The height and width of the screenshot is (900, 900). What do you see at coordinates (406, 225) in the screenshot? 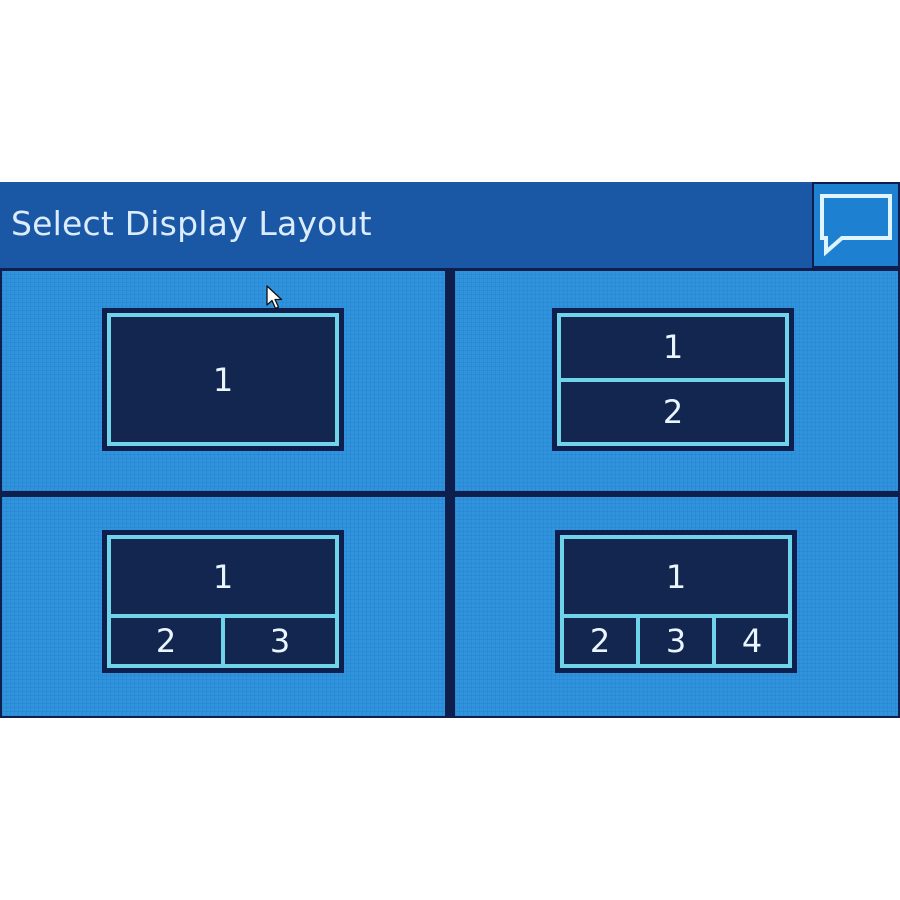
I see `header-bar: Select Display Layout` at bounding box center [406, 225].